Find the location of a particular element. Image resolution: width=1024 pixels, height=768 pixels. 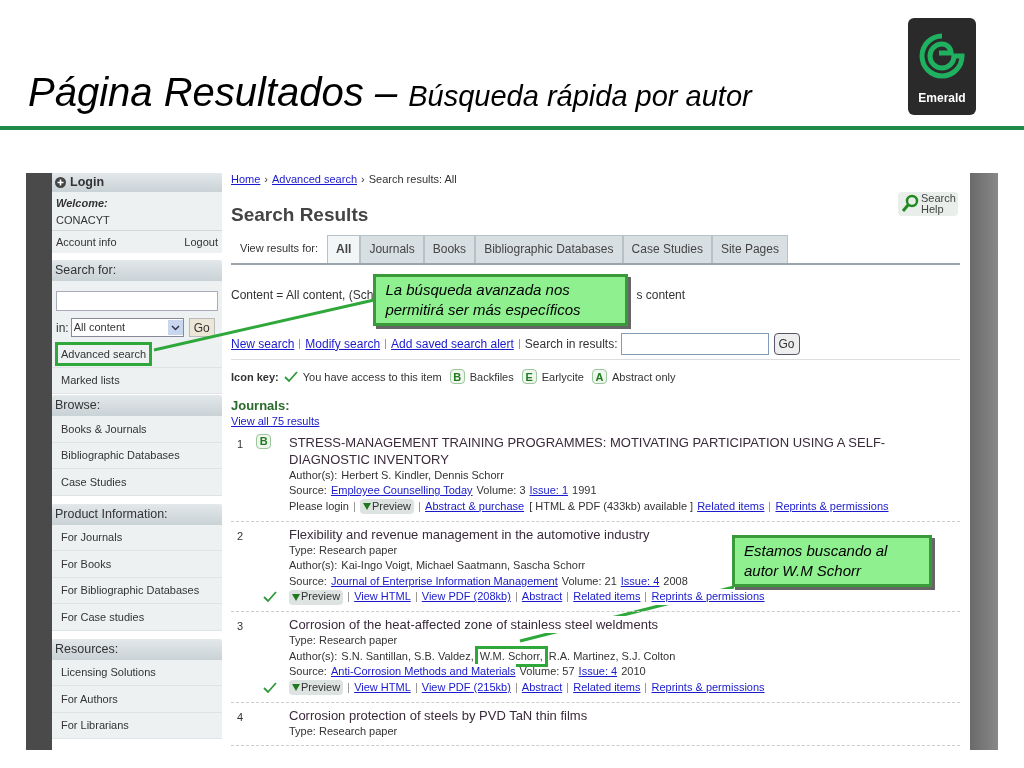

year-text: 1991 is located at coordinates (584, 490).